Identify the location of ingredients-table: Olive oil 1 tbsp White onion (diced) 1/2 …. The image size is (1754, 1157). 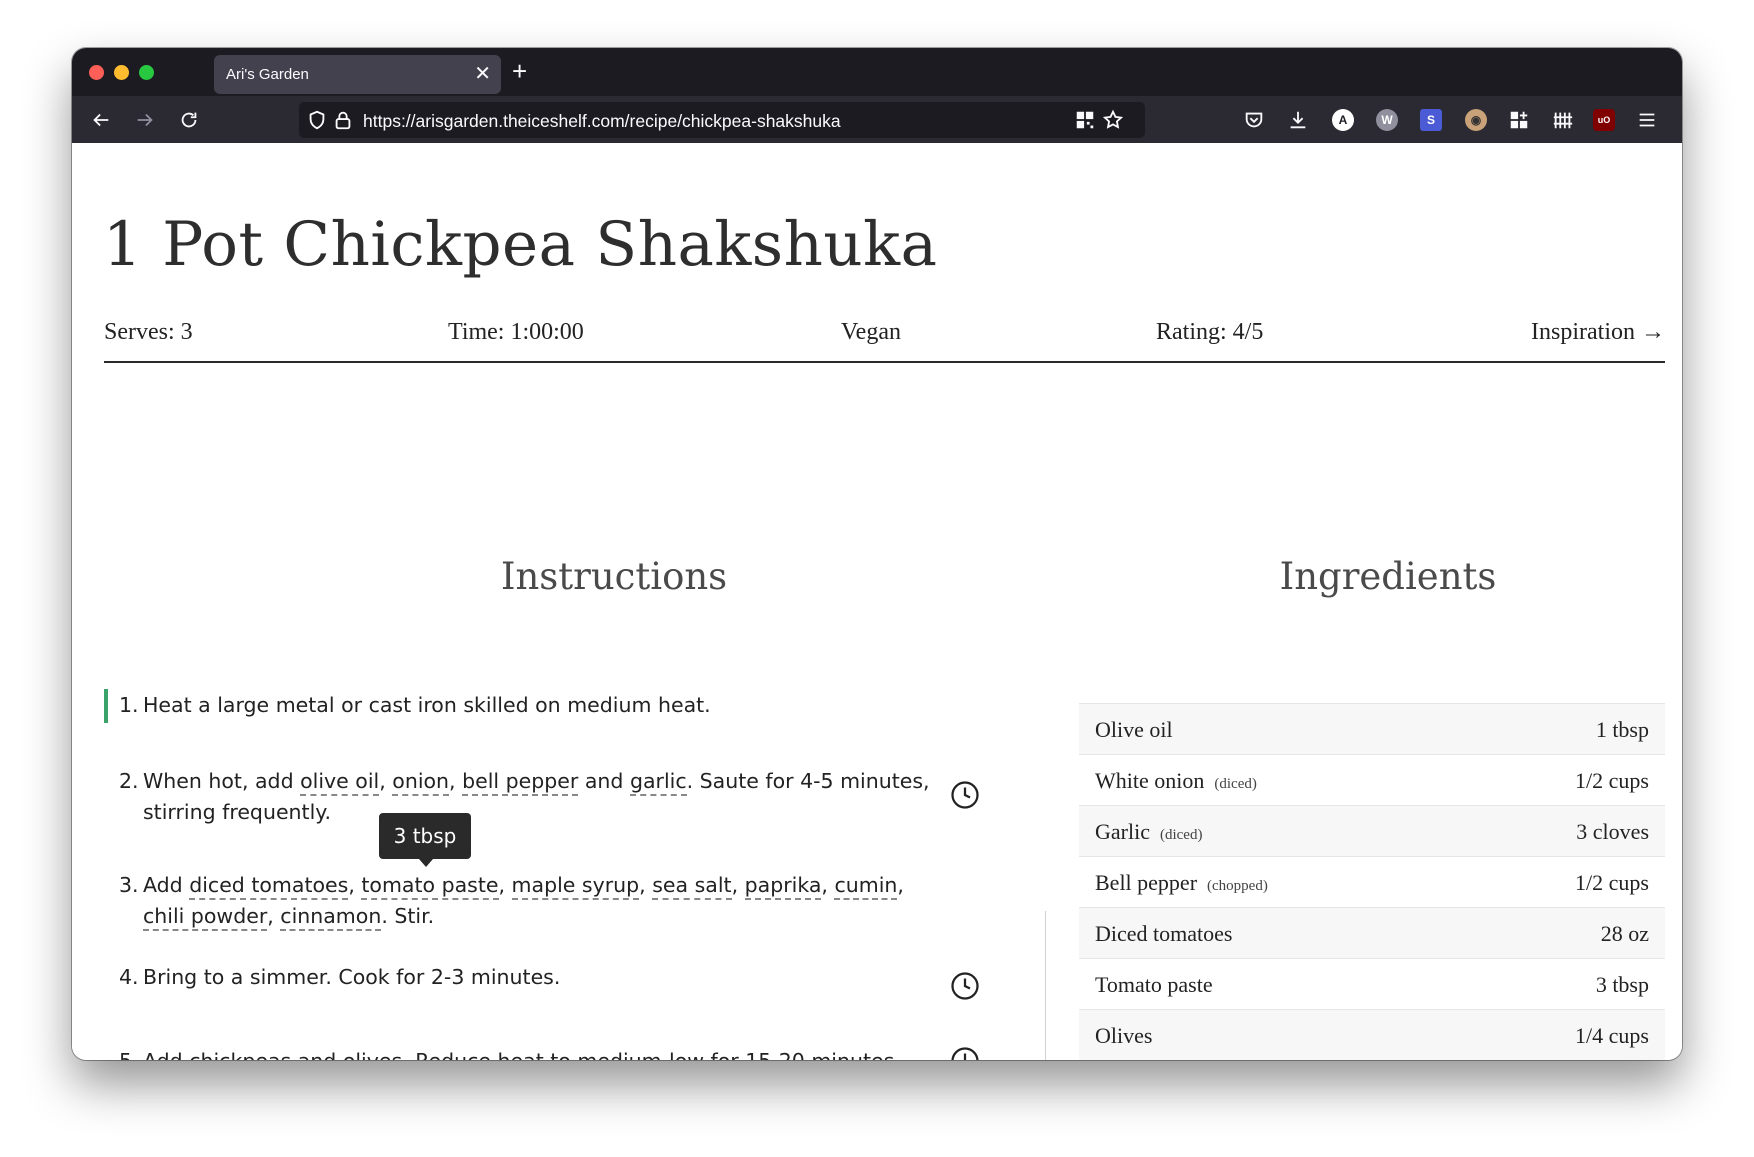
(1372, 881).